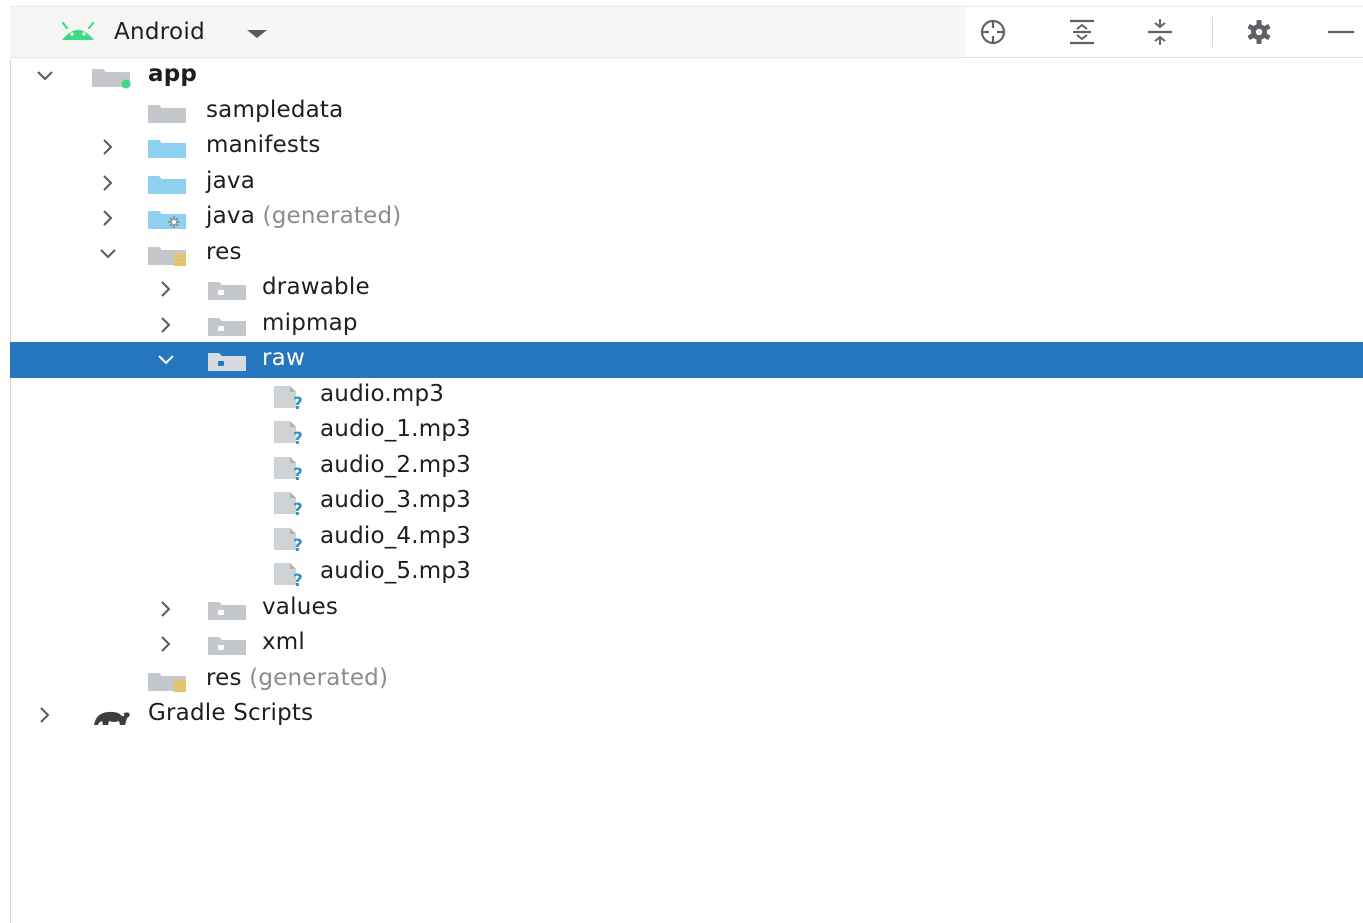 Image resolution: width=1363 pixels, height=923 pixels. I want to click on tree-row-java-generated: java (generated), so click(686, 218).